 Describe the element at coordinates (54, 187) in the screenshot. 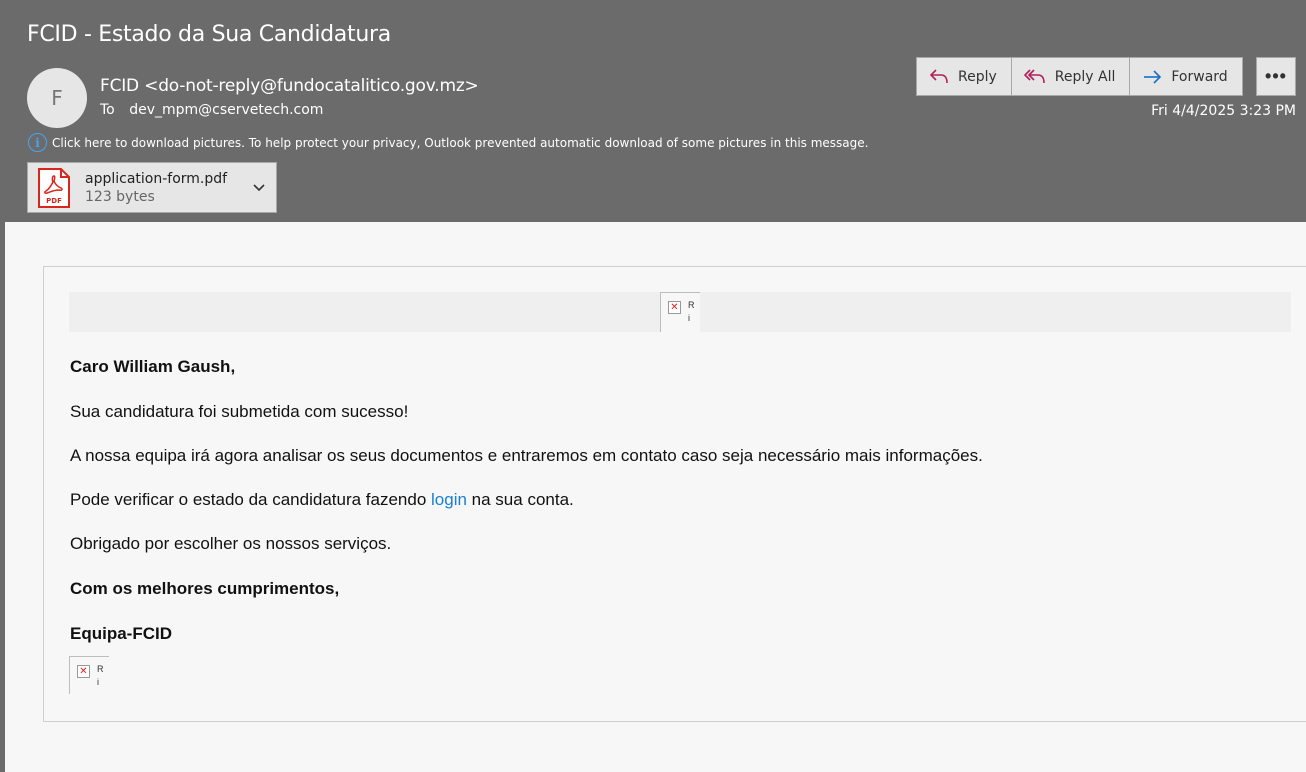

I see `pdf-file-icon: PDF` at that location.